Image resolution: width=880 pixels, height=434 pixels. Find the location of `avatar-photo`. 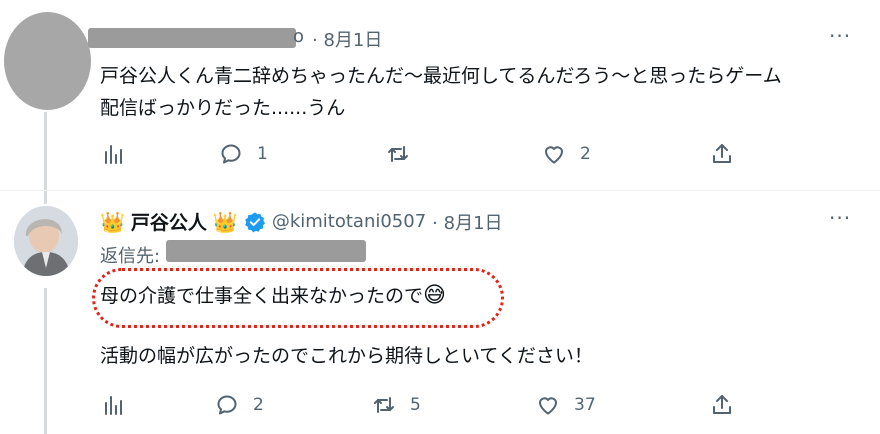

avatar-photo is located at coordinates (46, 241).